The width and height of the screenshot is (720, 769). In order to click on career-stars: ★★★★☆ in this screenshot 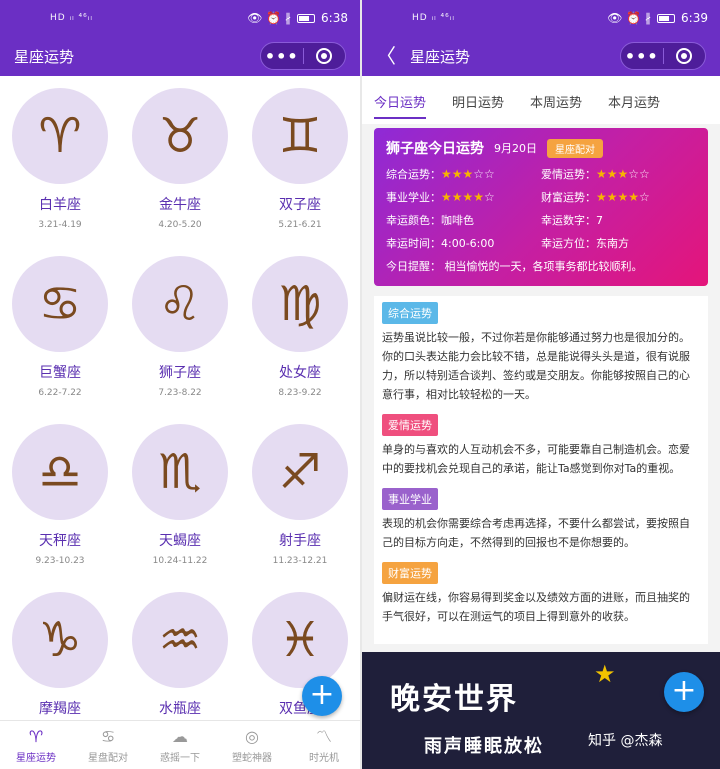, I will do `click(468, 197)`.